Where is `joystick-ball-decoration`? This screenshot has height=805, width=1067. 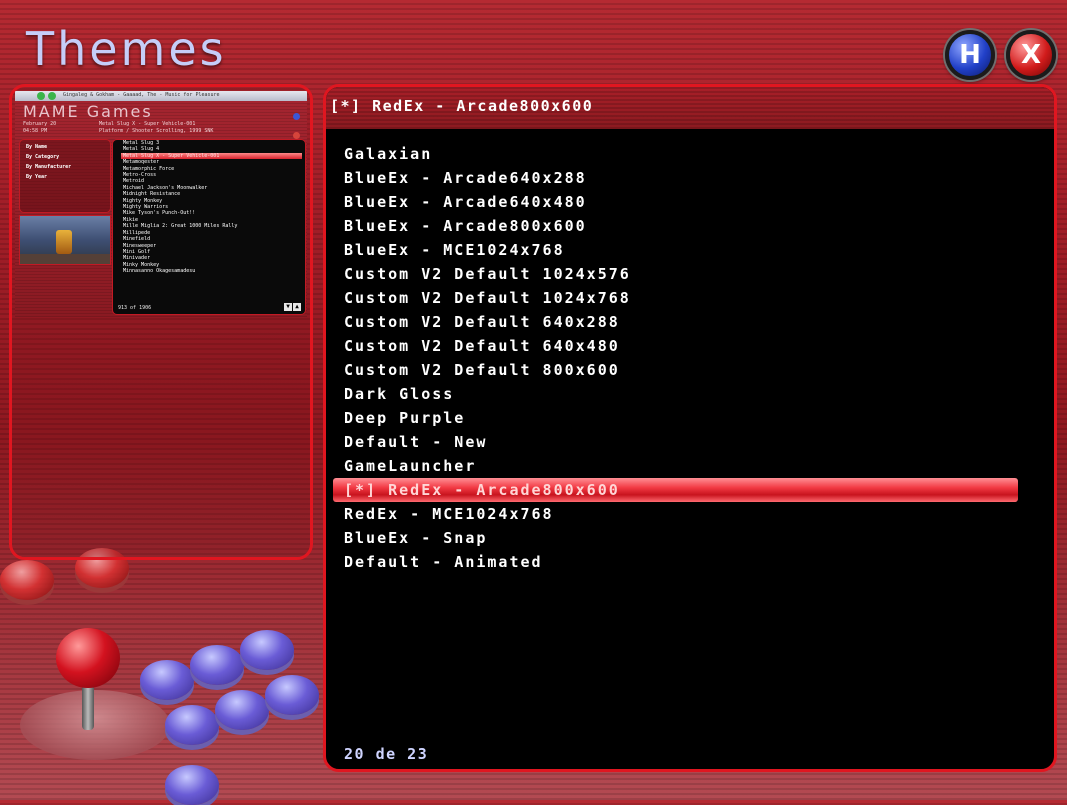 joystick-ball-decoration is located at coordinates (88, 658).